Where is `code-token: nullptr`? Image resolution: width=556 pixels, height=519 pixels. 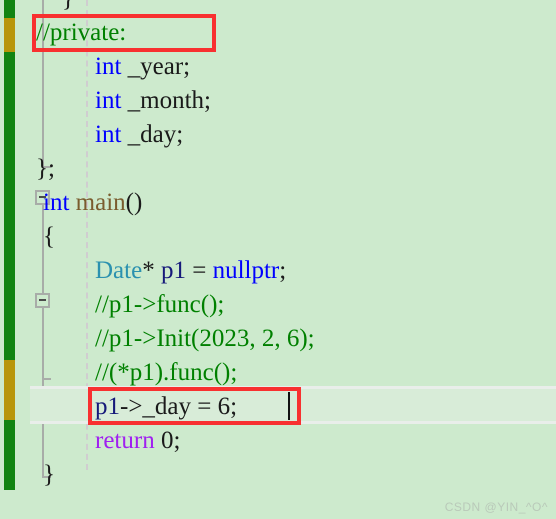
code-token: nullptr is located at coordinates (246, 270).